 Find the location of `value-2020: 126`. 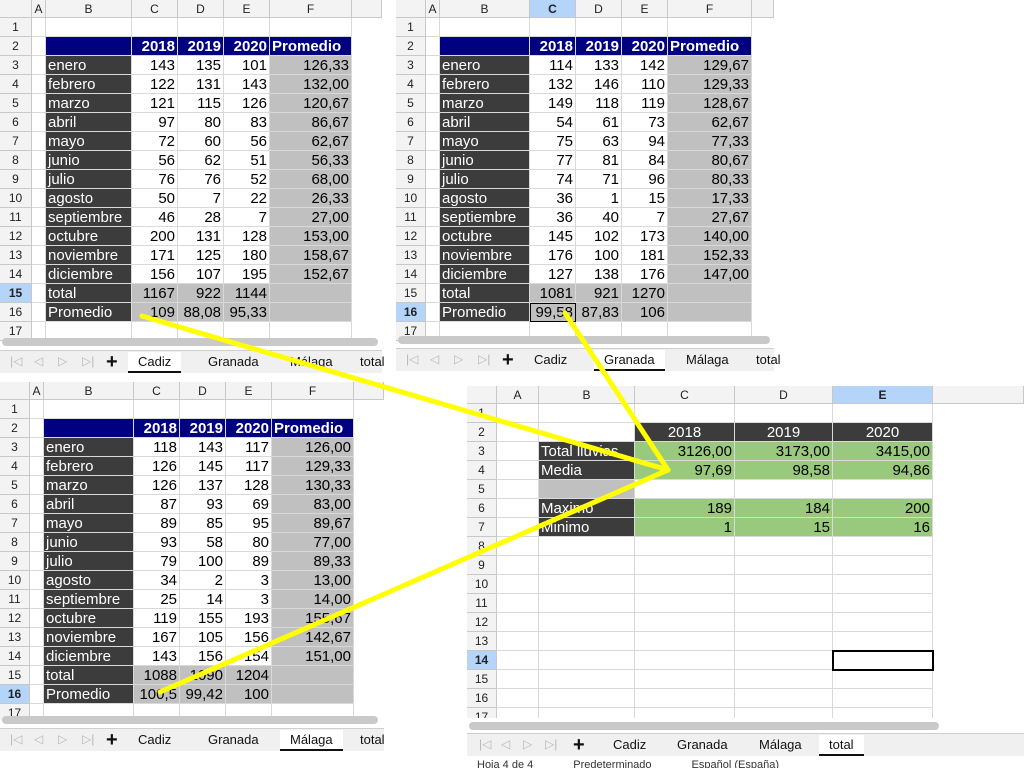

value-2020: 126 is located at coordinates (247, 103).